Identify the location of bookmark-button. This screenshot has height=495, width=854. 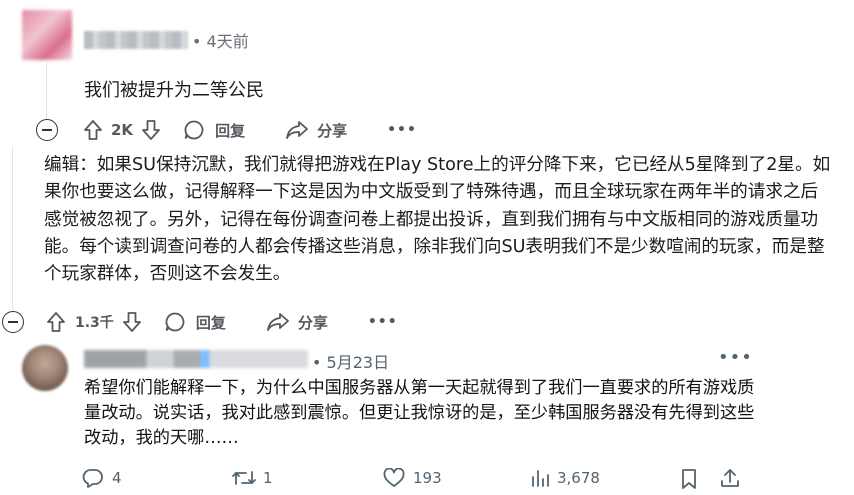
(689, 479).